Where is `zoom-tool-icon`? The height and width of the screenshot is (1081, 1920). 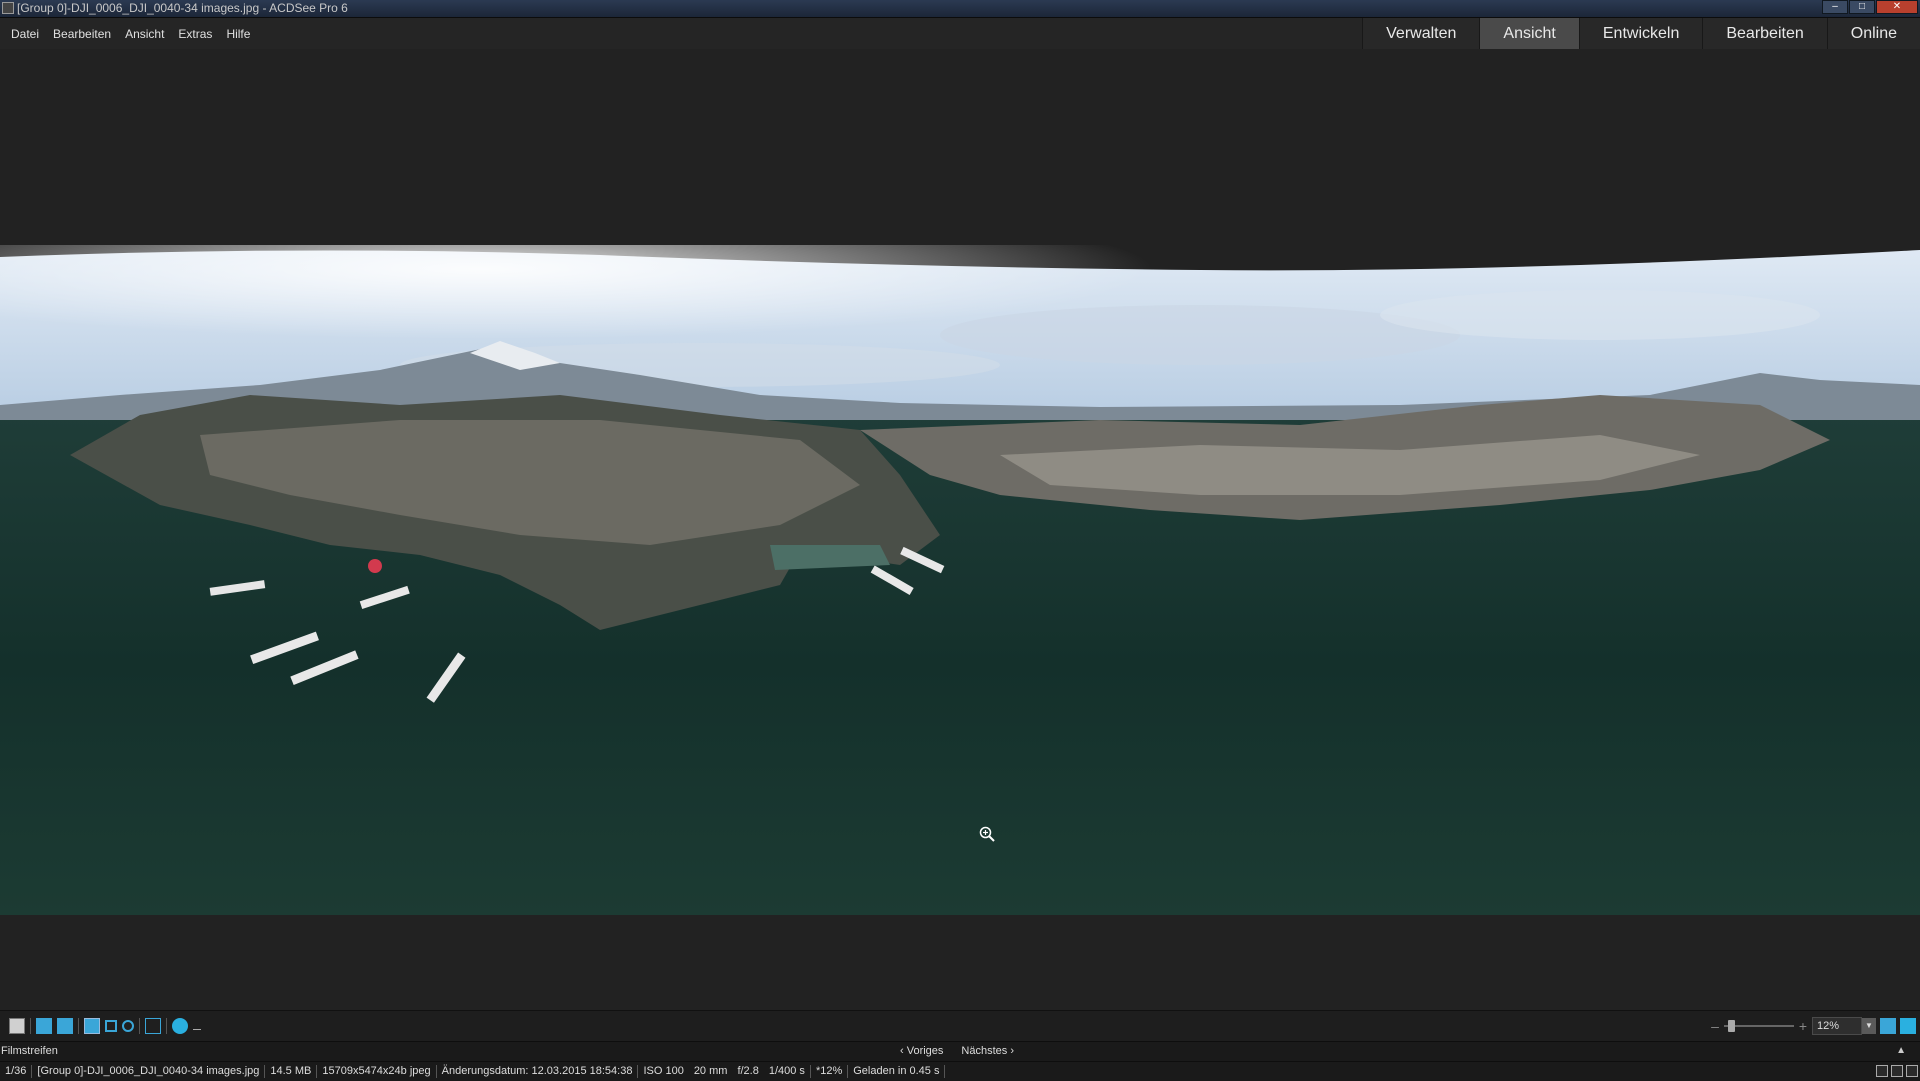
zoom-tool-icon is located at coordinates (128, 1026).